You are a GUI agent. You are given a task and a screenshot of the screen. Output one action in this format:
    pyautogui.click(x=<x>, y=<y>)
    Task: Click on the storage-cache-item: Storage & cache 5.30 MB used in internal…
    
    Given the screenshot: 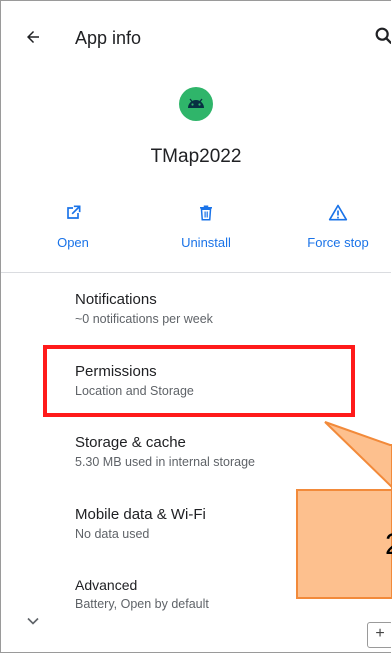 What is the action you would take?
    pyautogui.click(x=225, y=451)
    